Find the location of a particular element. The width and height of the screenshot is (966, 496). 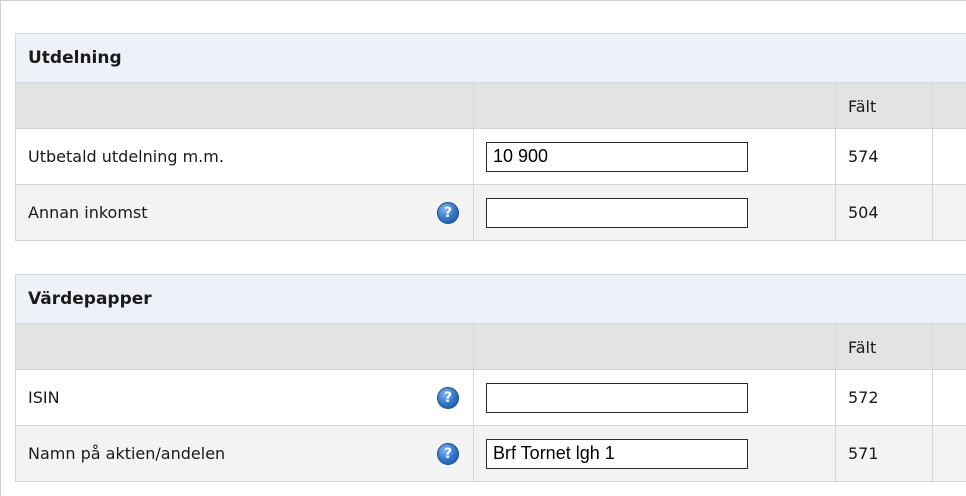

table-row-annan-inkomst: Annan inkomst ? 504 is located at coordinates (490, 213).